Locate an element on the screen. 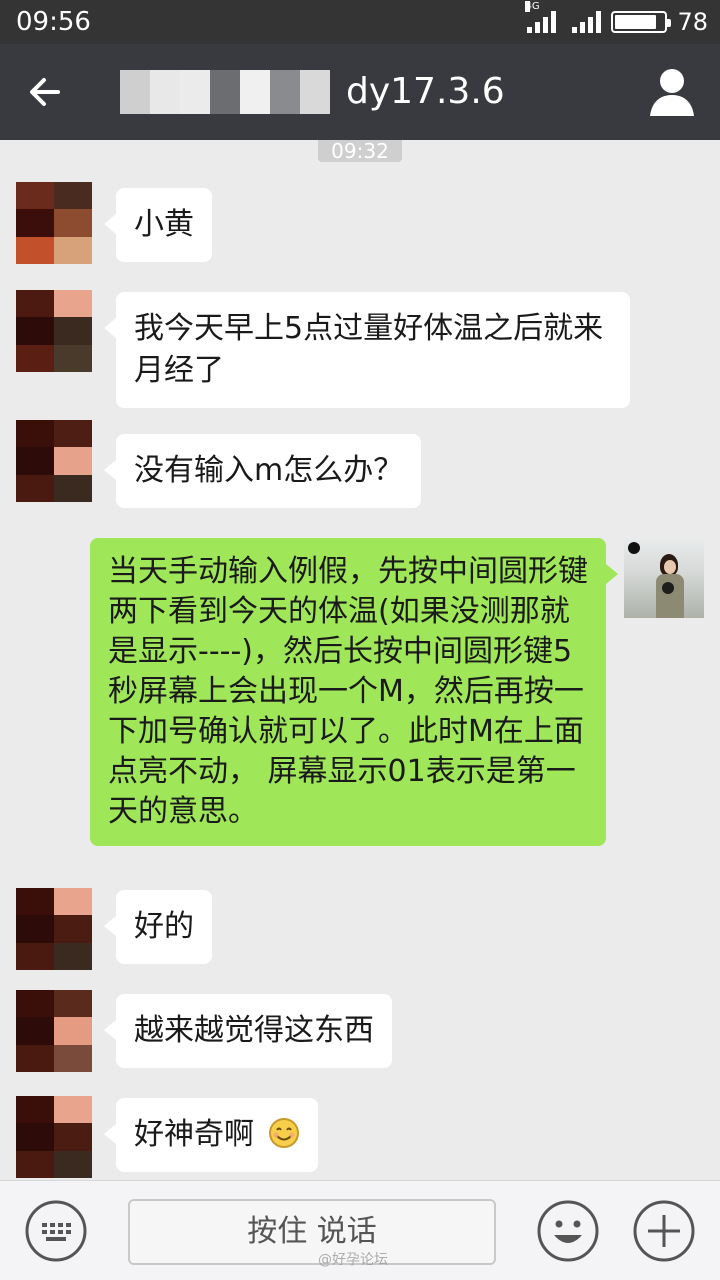  my-avatar is located at coordinates (664, 578).